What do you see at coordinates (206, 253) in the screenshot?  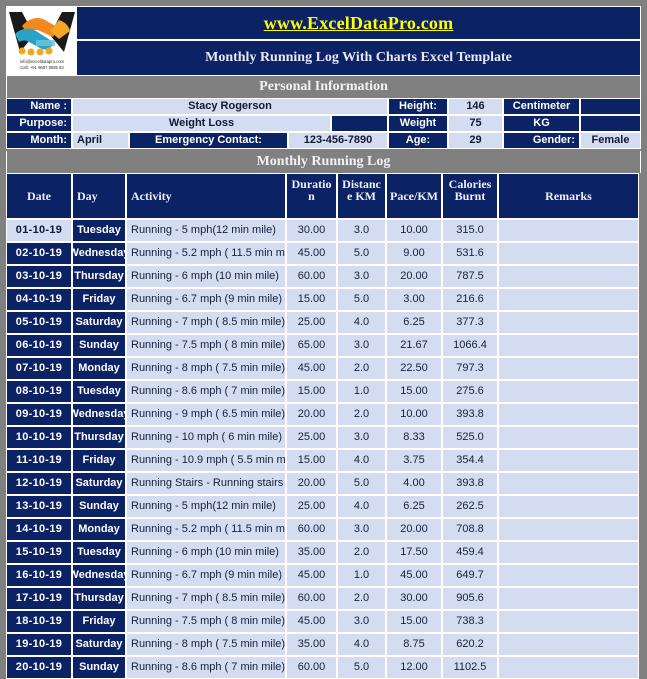 I see `table-cell-activity: Running - 5.2 mph ( 11.5 min mile)` at bounding box center [206, 253].